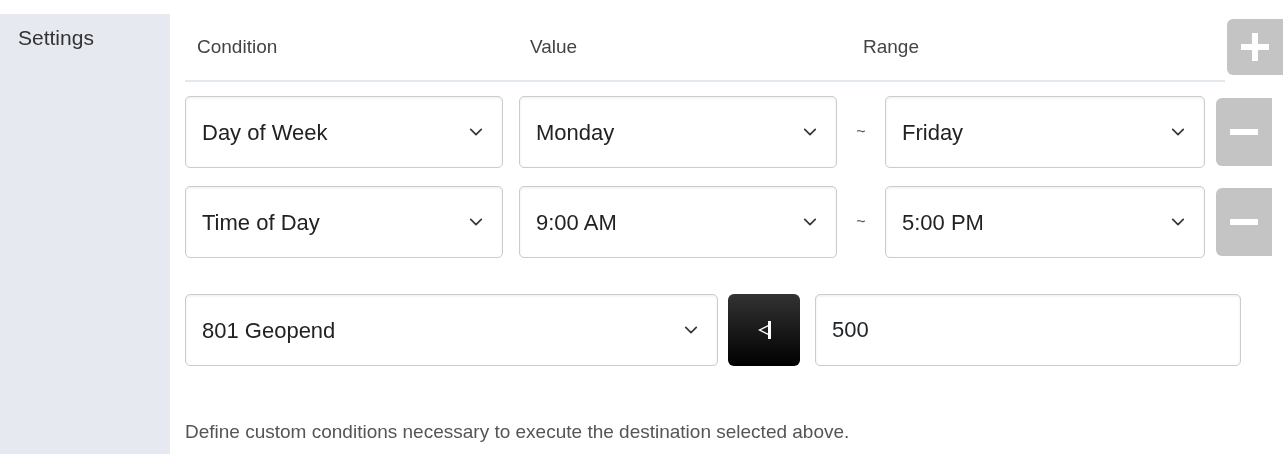 This screenshot has width=1283, height=454. What do you see at coordinates (344, 222) in the screenshot?
I see `condition-select: Time of Day` at bounding box center [344, 222].